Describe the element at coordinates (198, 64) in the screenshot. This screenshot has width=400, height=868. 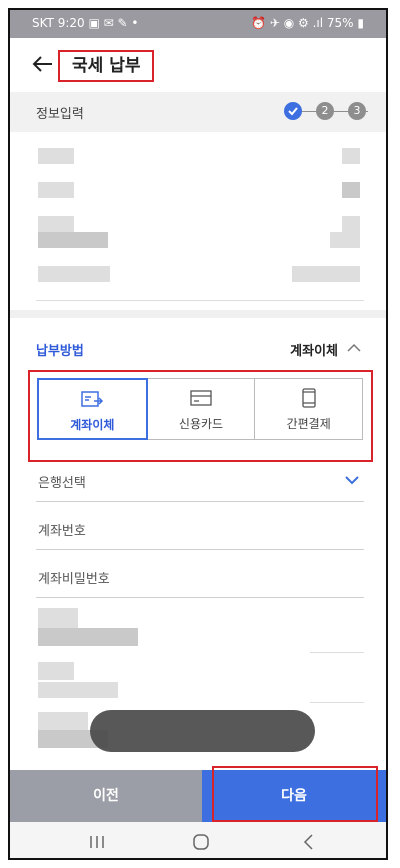
I see `header: 국세 납부` at that location.